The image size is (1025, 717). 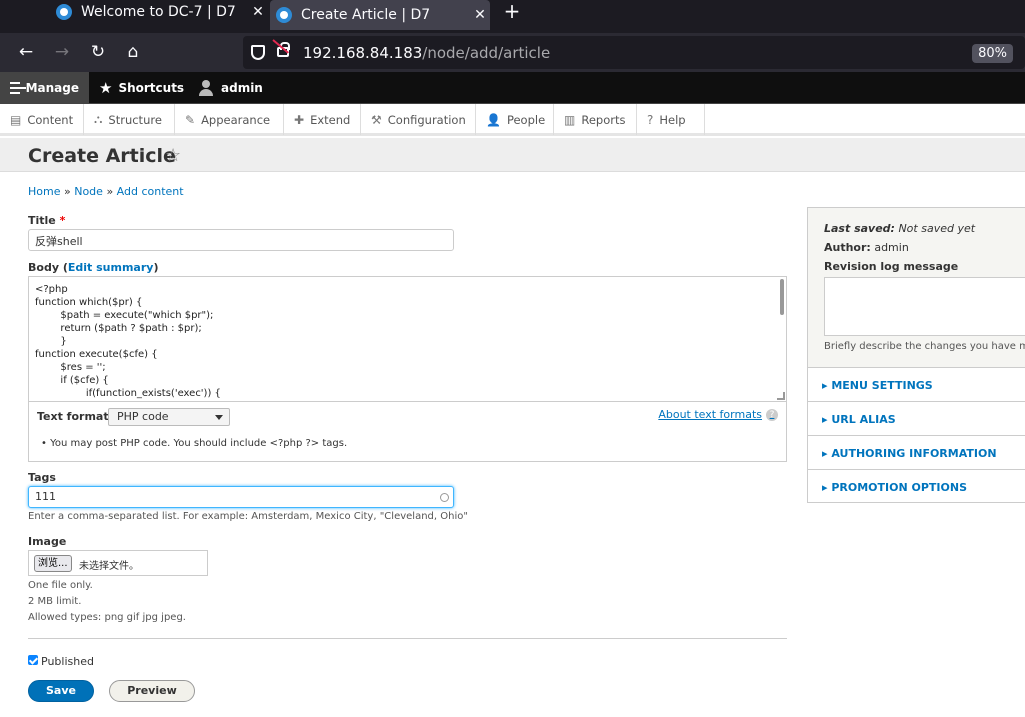 I want to click on edit-summary-link: Edit summary, so click(x=111, y=267).